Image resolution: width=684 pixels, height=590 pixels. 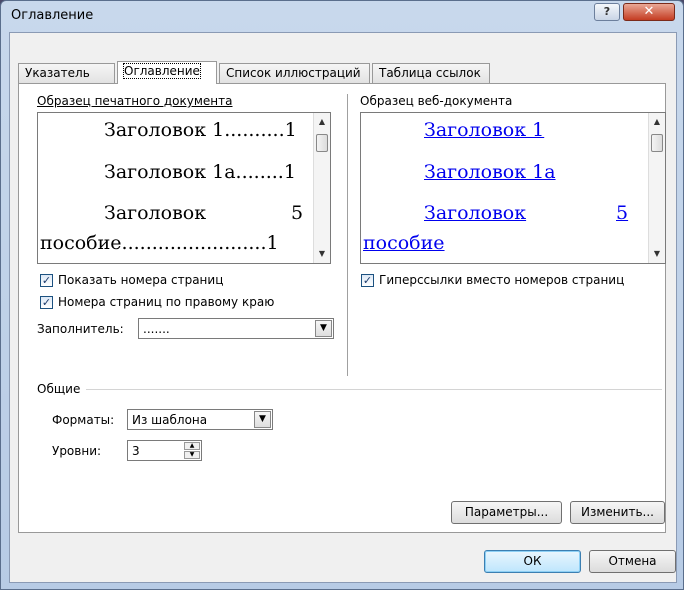 I want to click on web-preview-link: Заголовок 1, so click(x=484, y=130).